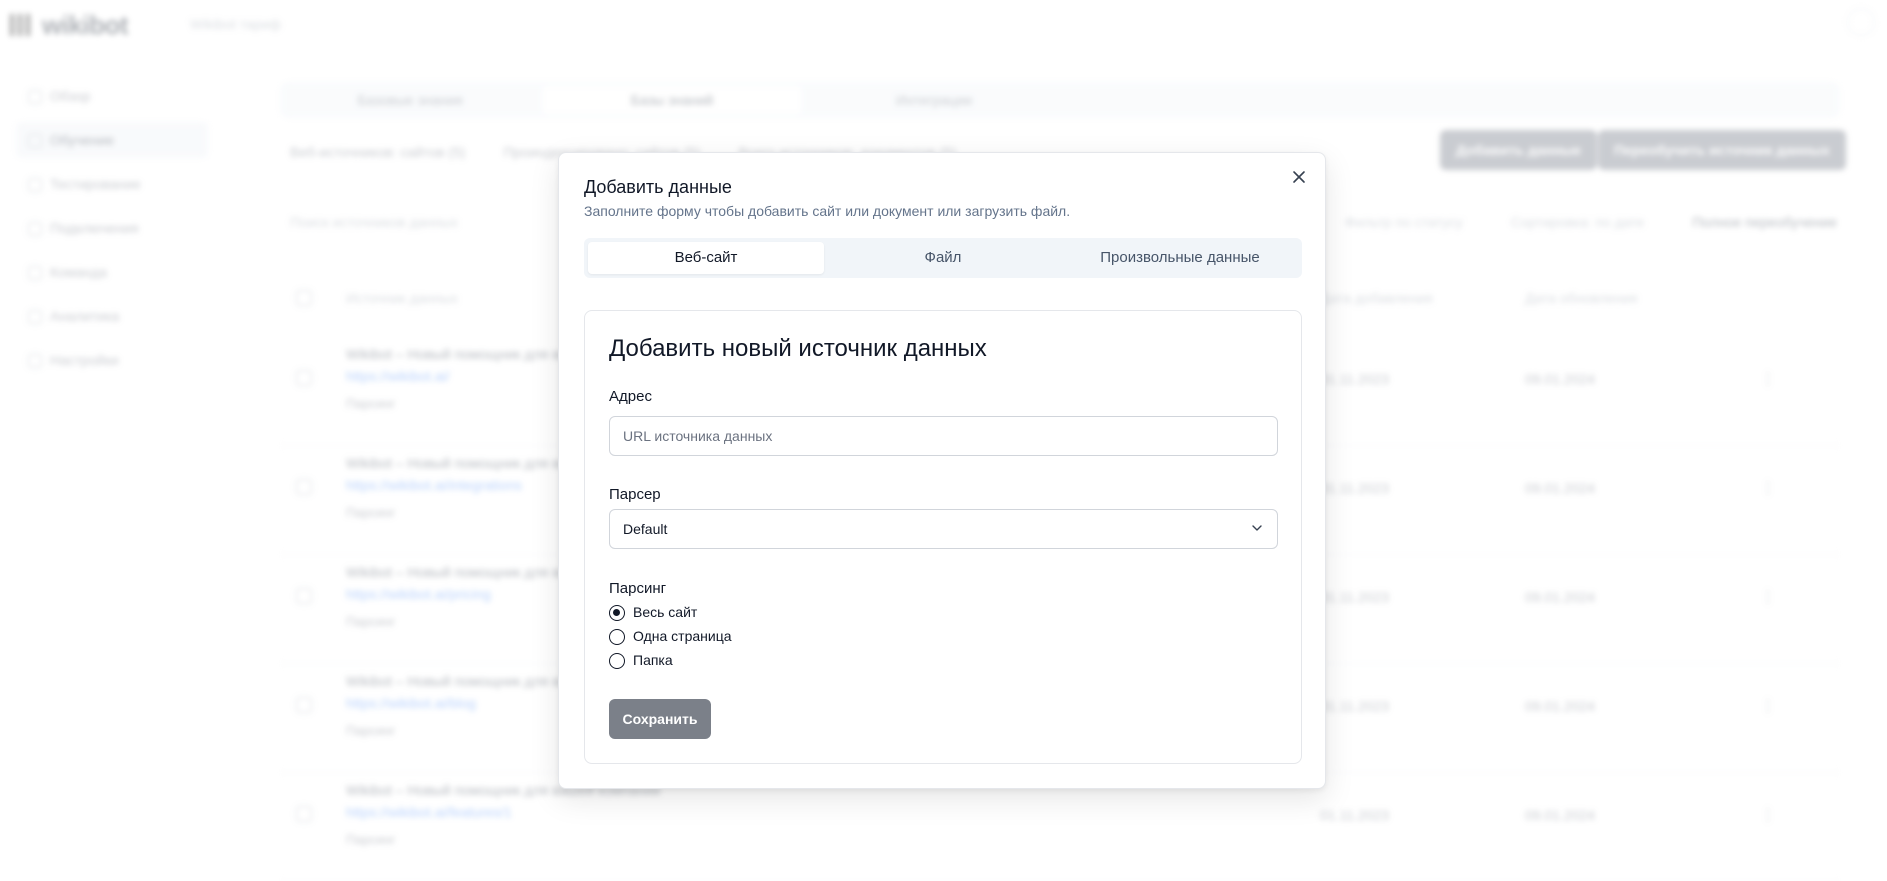  I want to click on source-type-tabs: Веб-сайт Файл Произвольные данные, so click(943, 258).